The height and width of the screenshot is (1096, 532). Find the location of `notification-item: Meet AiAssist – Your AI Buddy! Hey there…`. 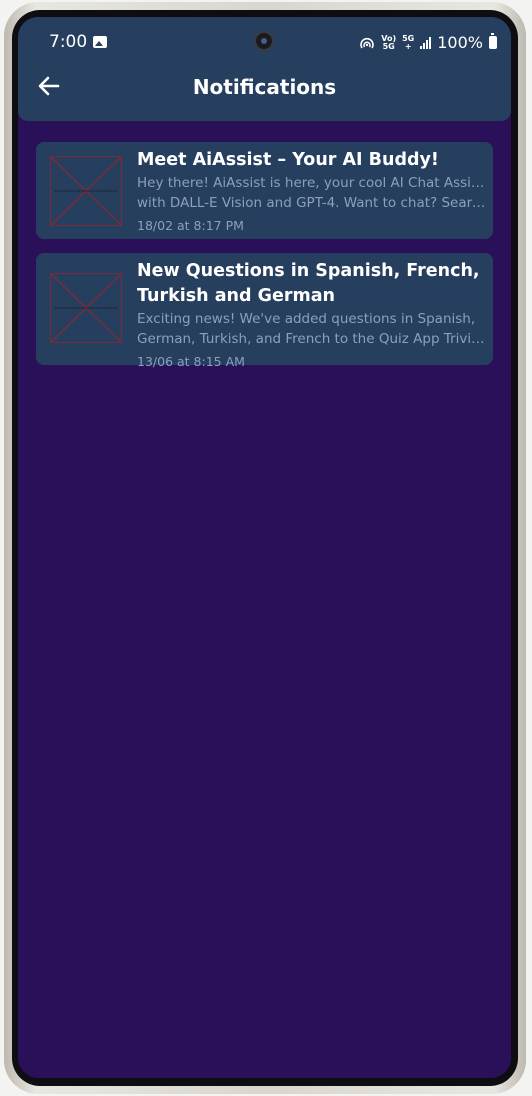

notification-item: Meet AiAssist – Your AI Buddy! Hey there… is located at coordinates (264, 190).